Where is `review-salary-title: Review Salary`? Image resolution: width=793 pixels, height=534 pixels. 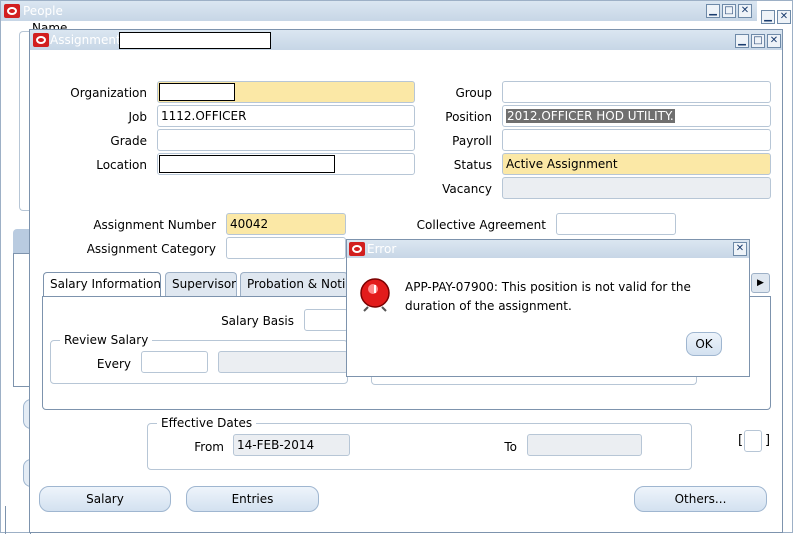 review-salary-title: Review Salary is located at coordinates (106, 340).